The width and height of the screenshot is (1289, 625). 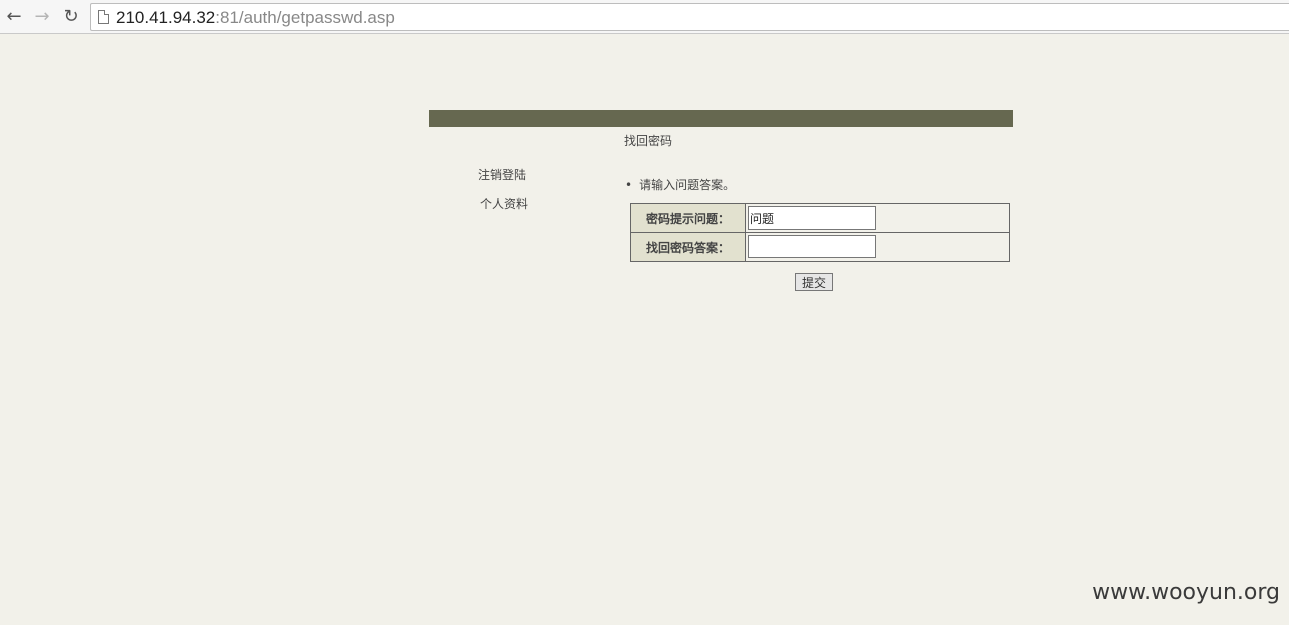 What do you see at coordinates (688, 247) in the screenshot?
I see `answer-label: 找回密码答案：` at bounding box center [688, 247].